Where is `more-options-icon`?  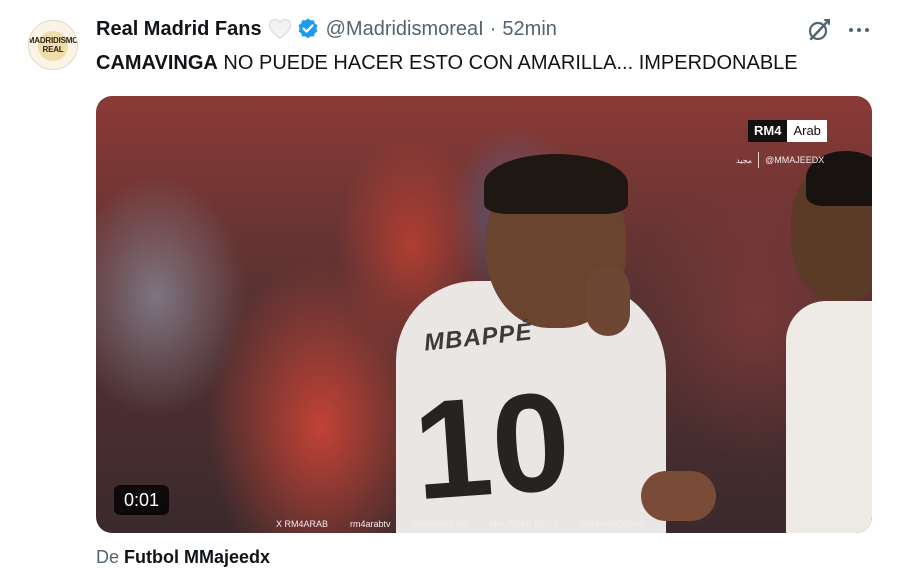
more-options-icon is located at coordinates (859, 30).